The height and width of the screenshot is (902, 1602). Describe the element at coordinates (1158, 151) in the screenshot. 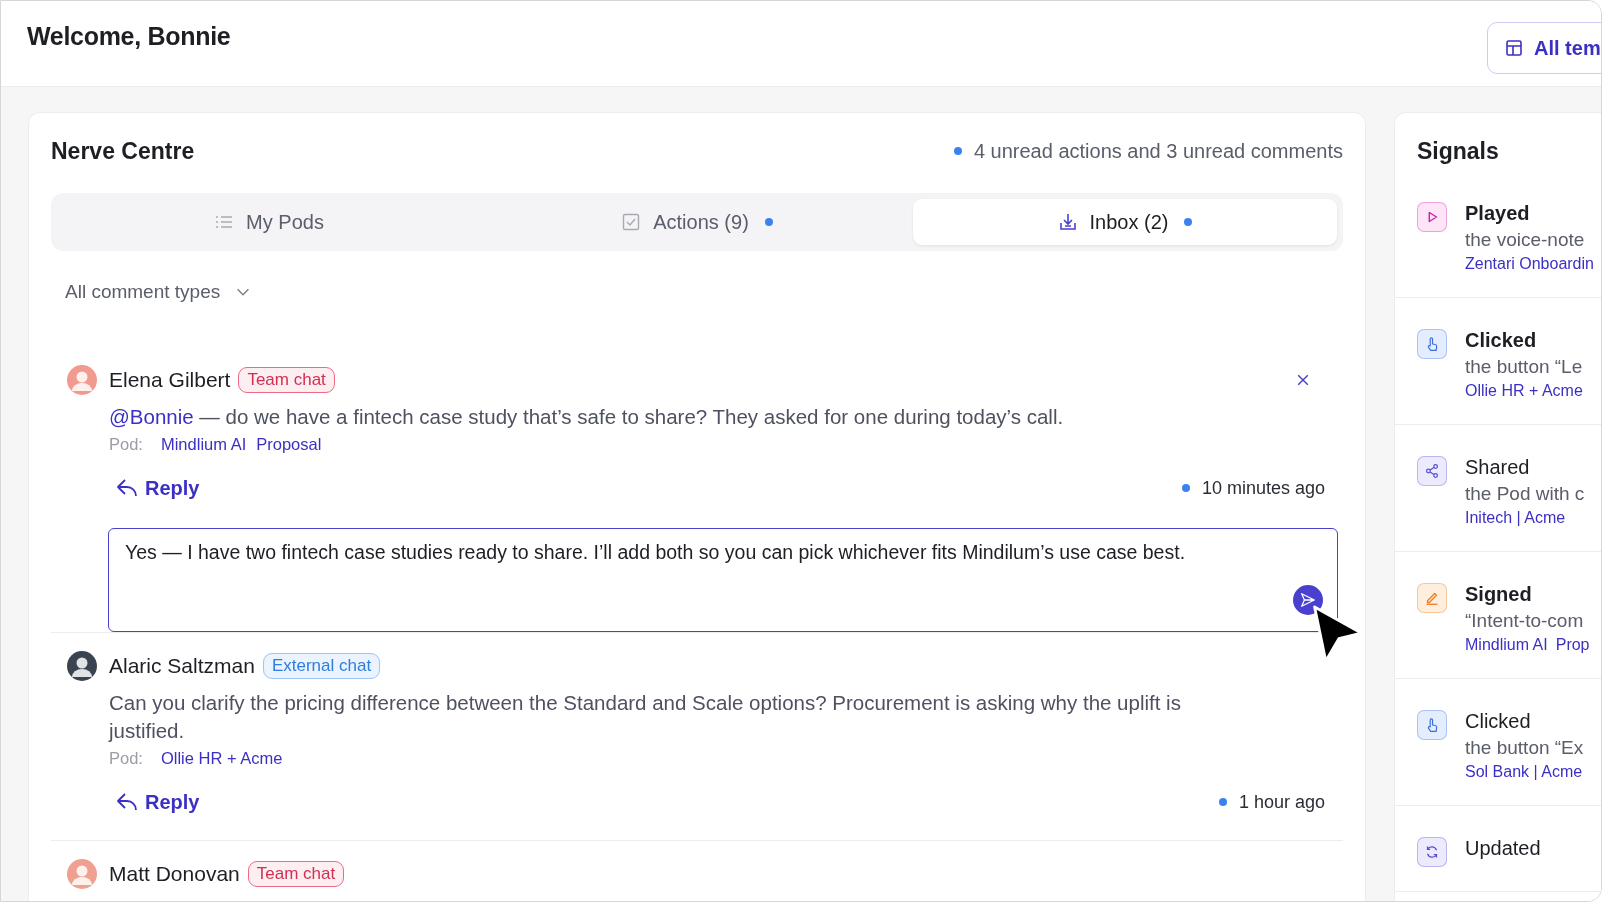

I see `unread-summary: 4 unread actions and 3 unread comments` at that location.